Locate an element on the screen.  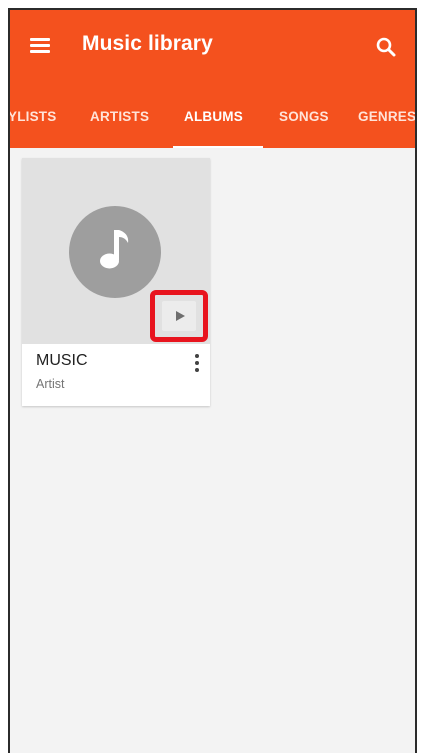
play-button is located at coordinates (179, 316).